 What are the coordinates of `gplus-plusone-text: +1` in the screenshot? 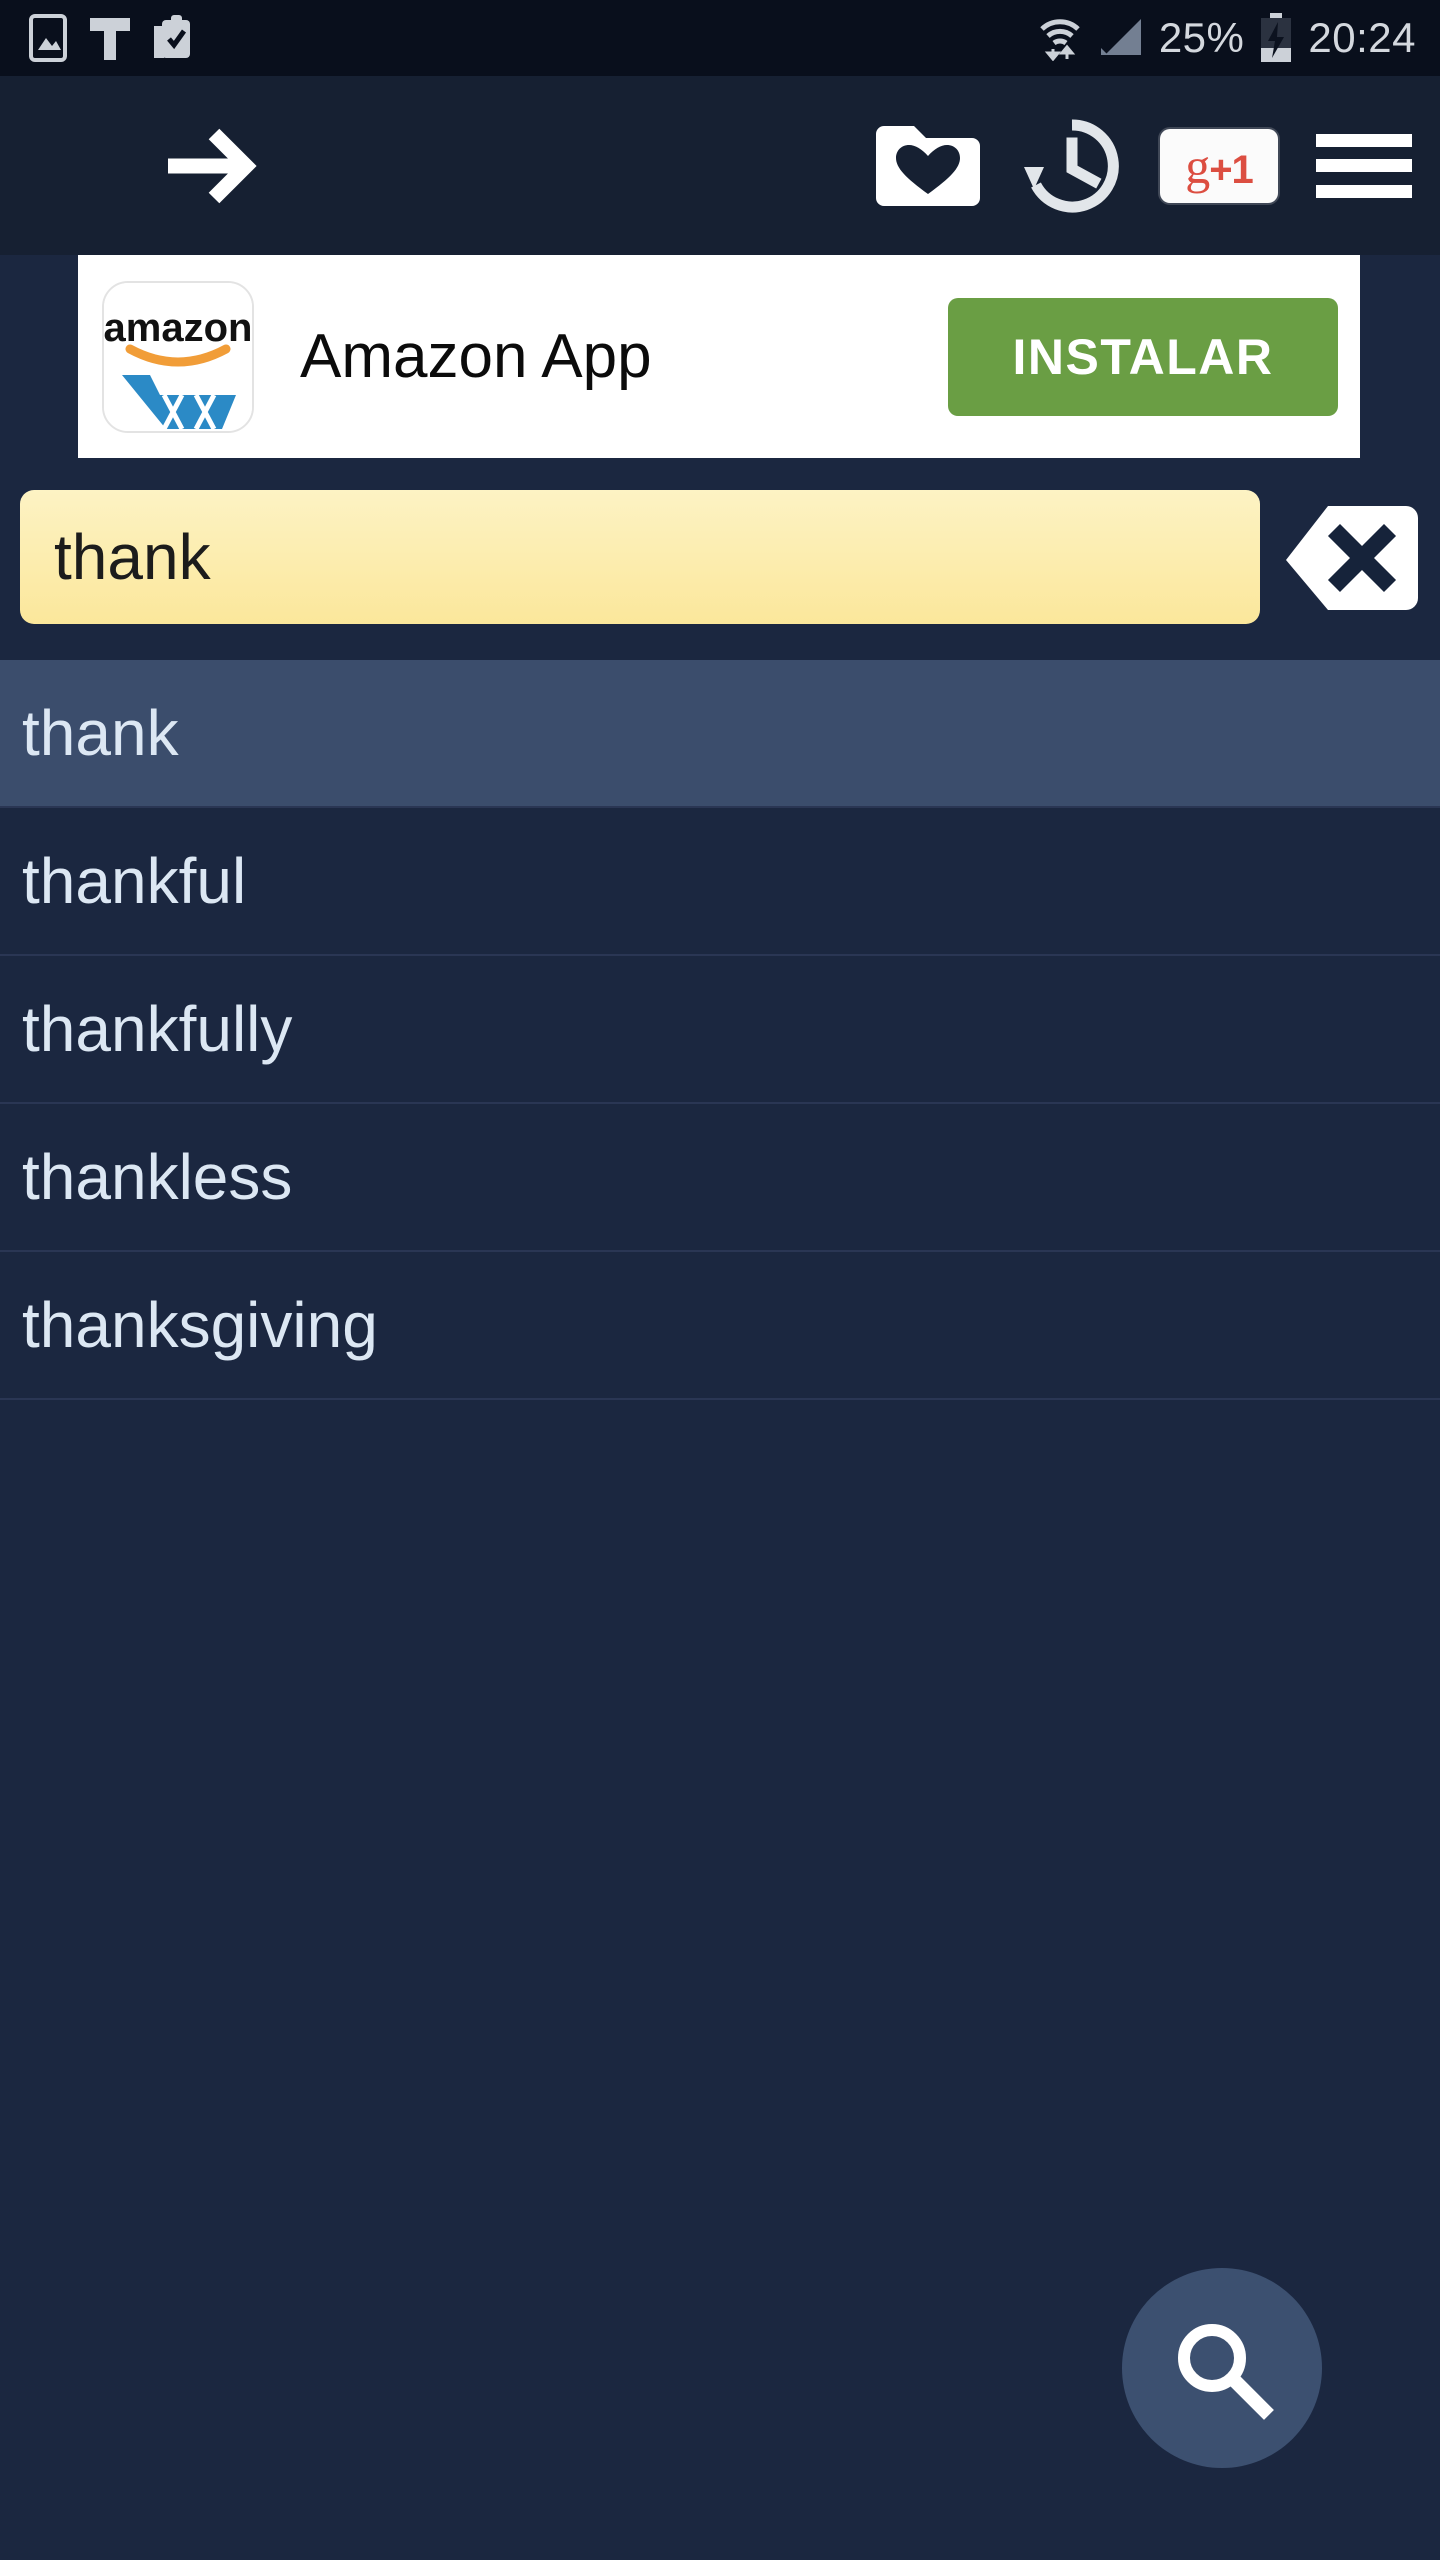 It's located at (1231, 169).